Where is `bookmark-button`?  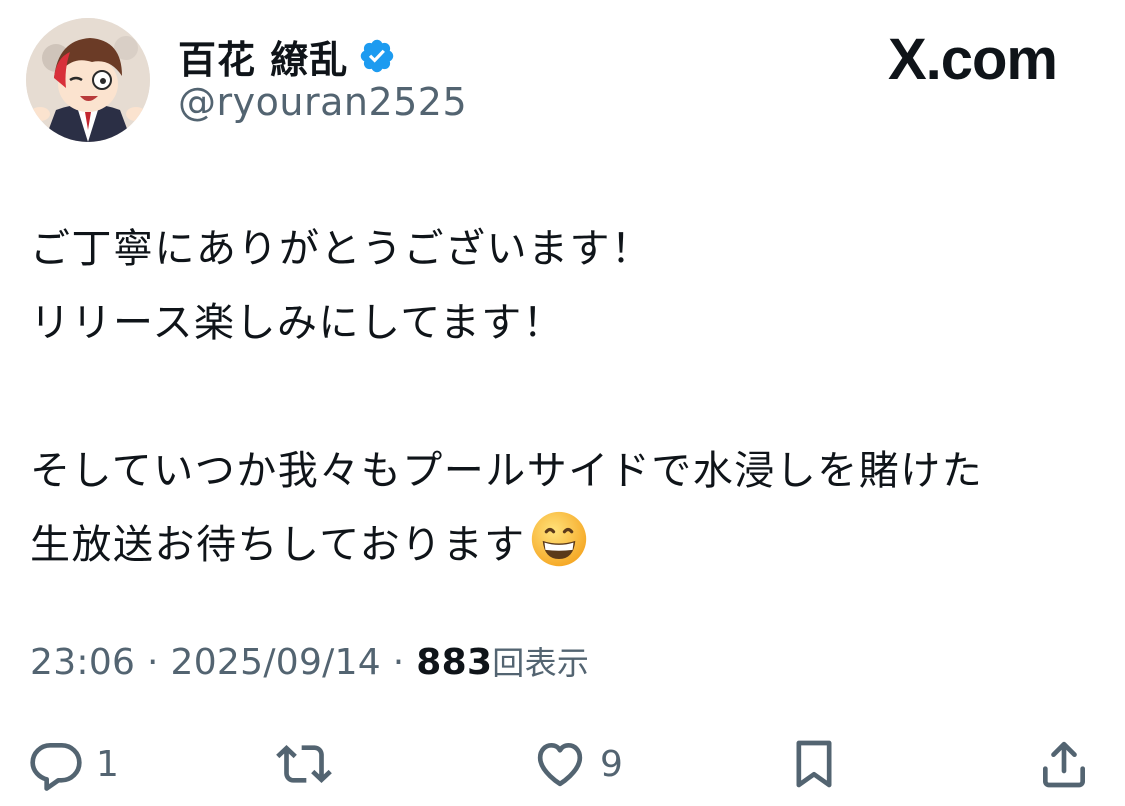
bookmark-button is located at coordinates (814, 764).